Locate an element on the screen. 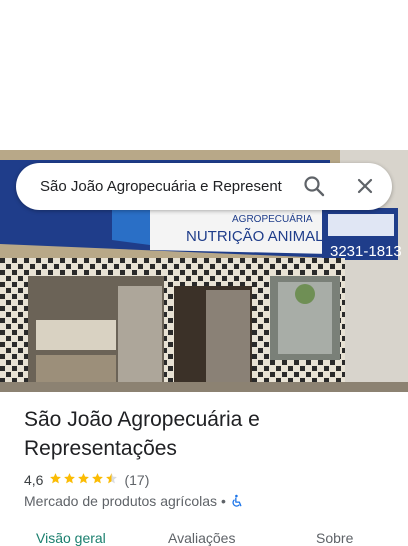  search-bar: São João Agropecuária e Represent is located at coordinates (204, 186).